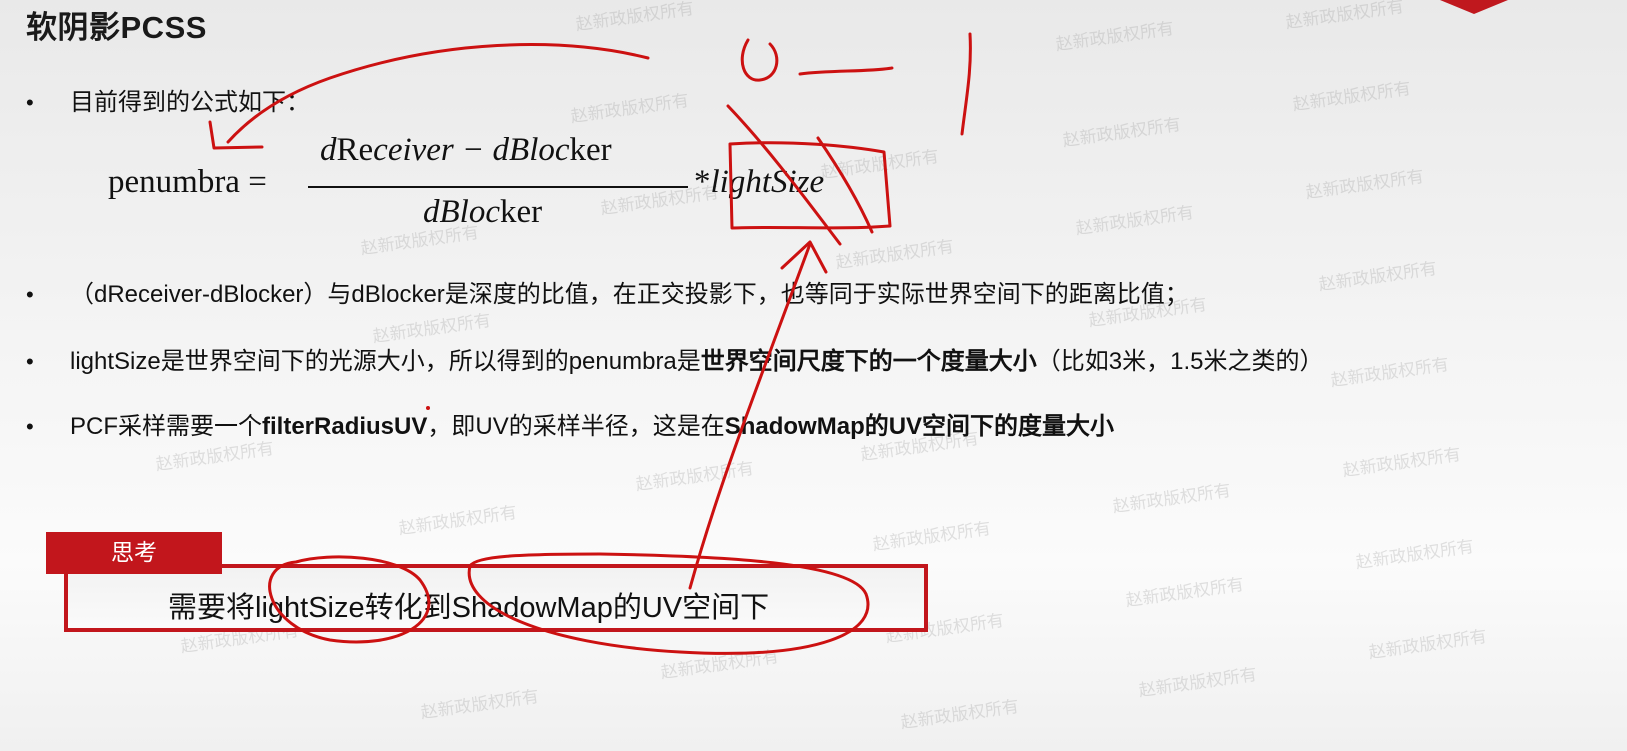 The width and height of the screenshot is (1627, 751). Describe the element at coordinates (856, 84) in the screenshot. I see `handwritten-zero-one` at that location.